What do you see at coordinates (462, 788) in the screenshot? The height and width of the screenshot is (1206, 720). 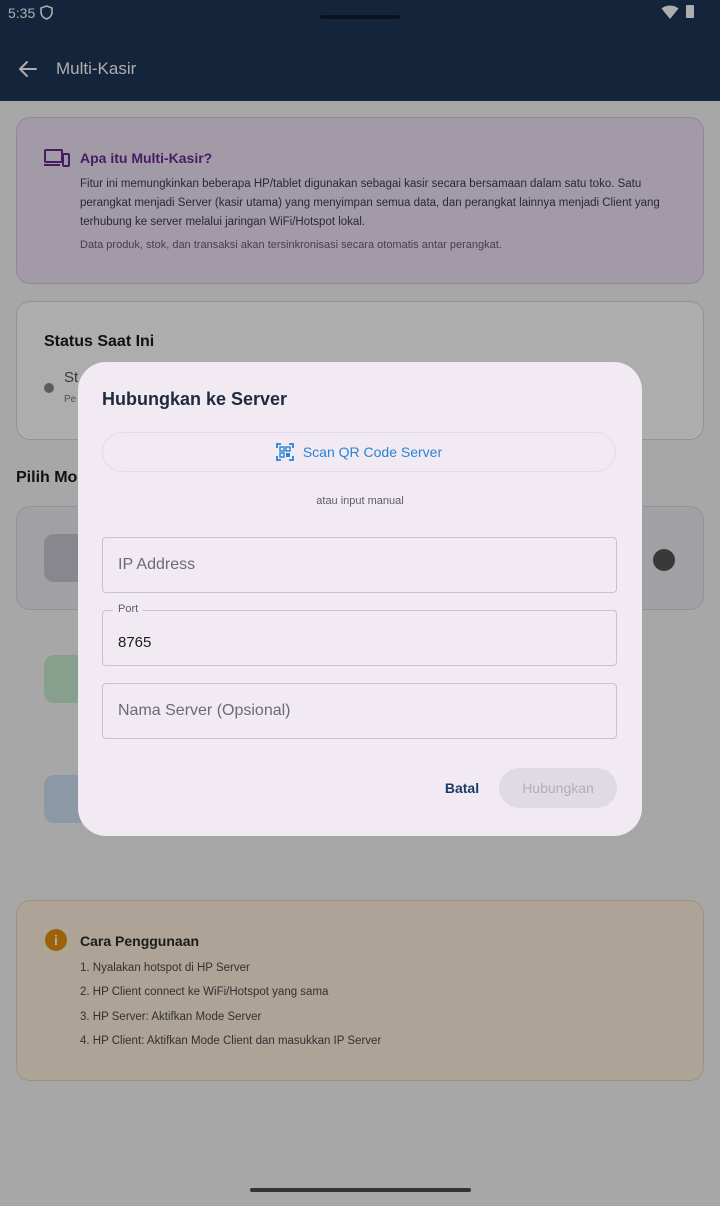 I see `cancel-button: Batal` at bounding box center [462, 788].